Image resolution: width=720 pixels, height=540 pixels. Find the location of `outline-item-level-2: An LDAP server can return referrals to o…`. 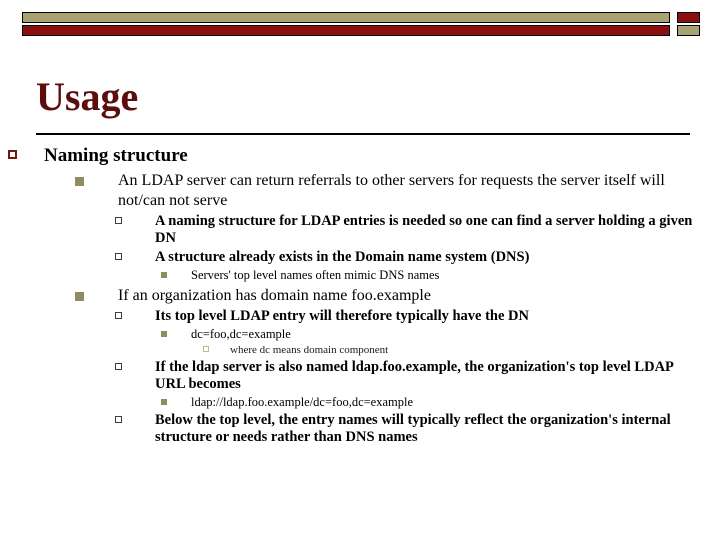

outline-item-level-2: An LDAP server can return referrals to o… is located at coordinates (386, 191).